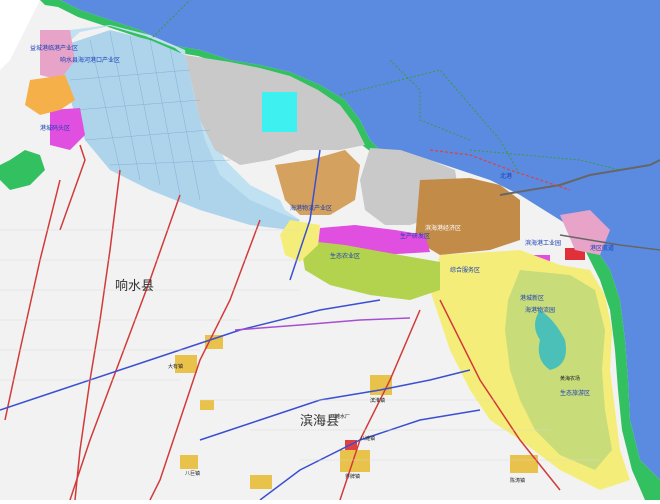  Describe the element at coordinates (602, 248) in the screenshot. I see `zone-label-port-east: 港区航道` at that location.